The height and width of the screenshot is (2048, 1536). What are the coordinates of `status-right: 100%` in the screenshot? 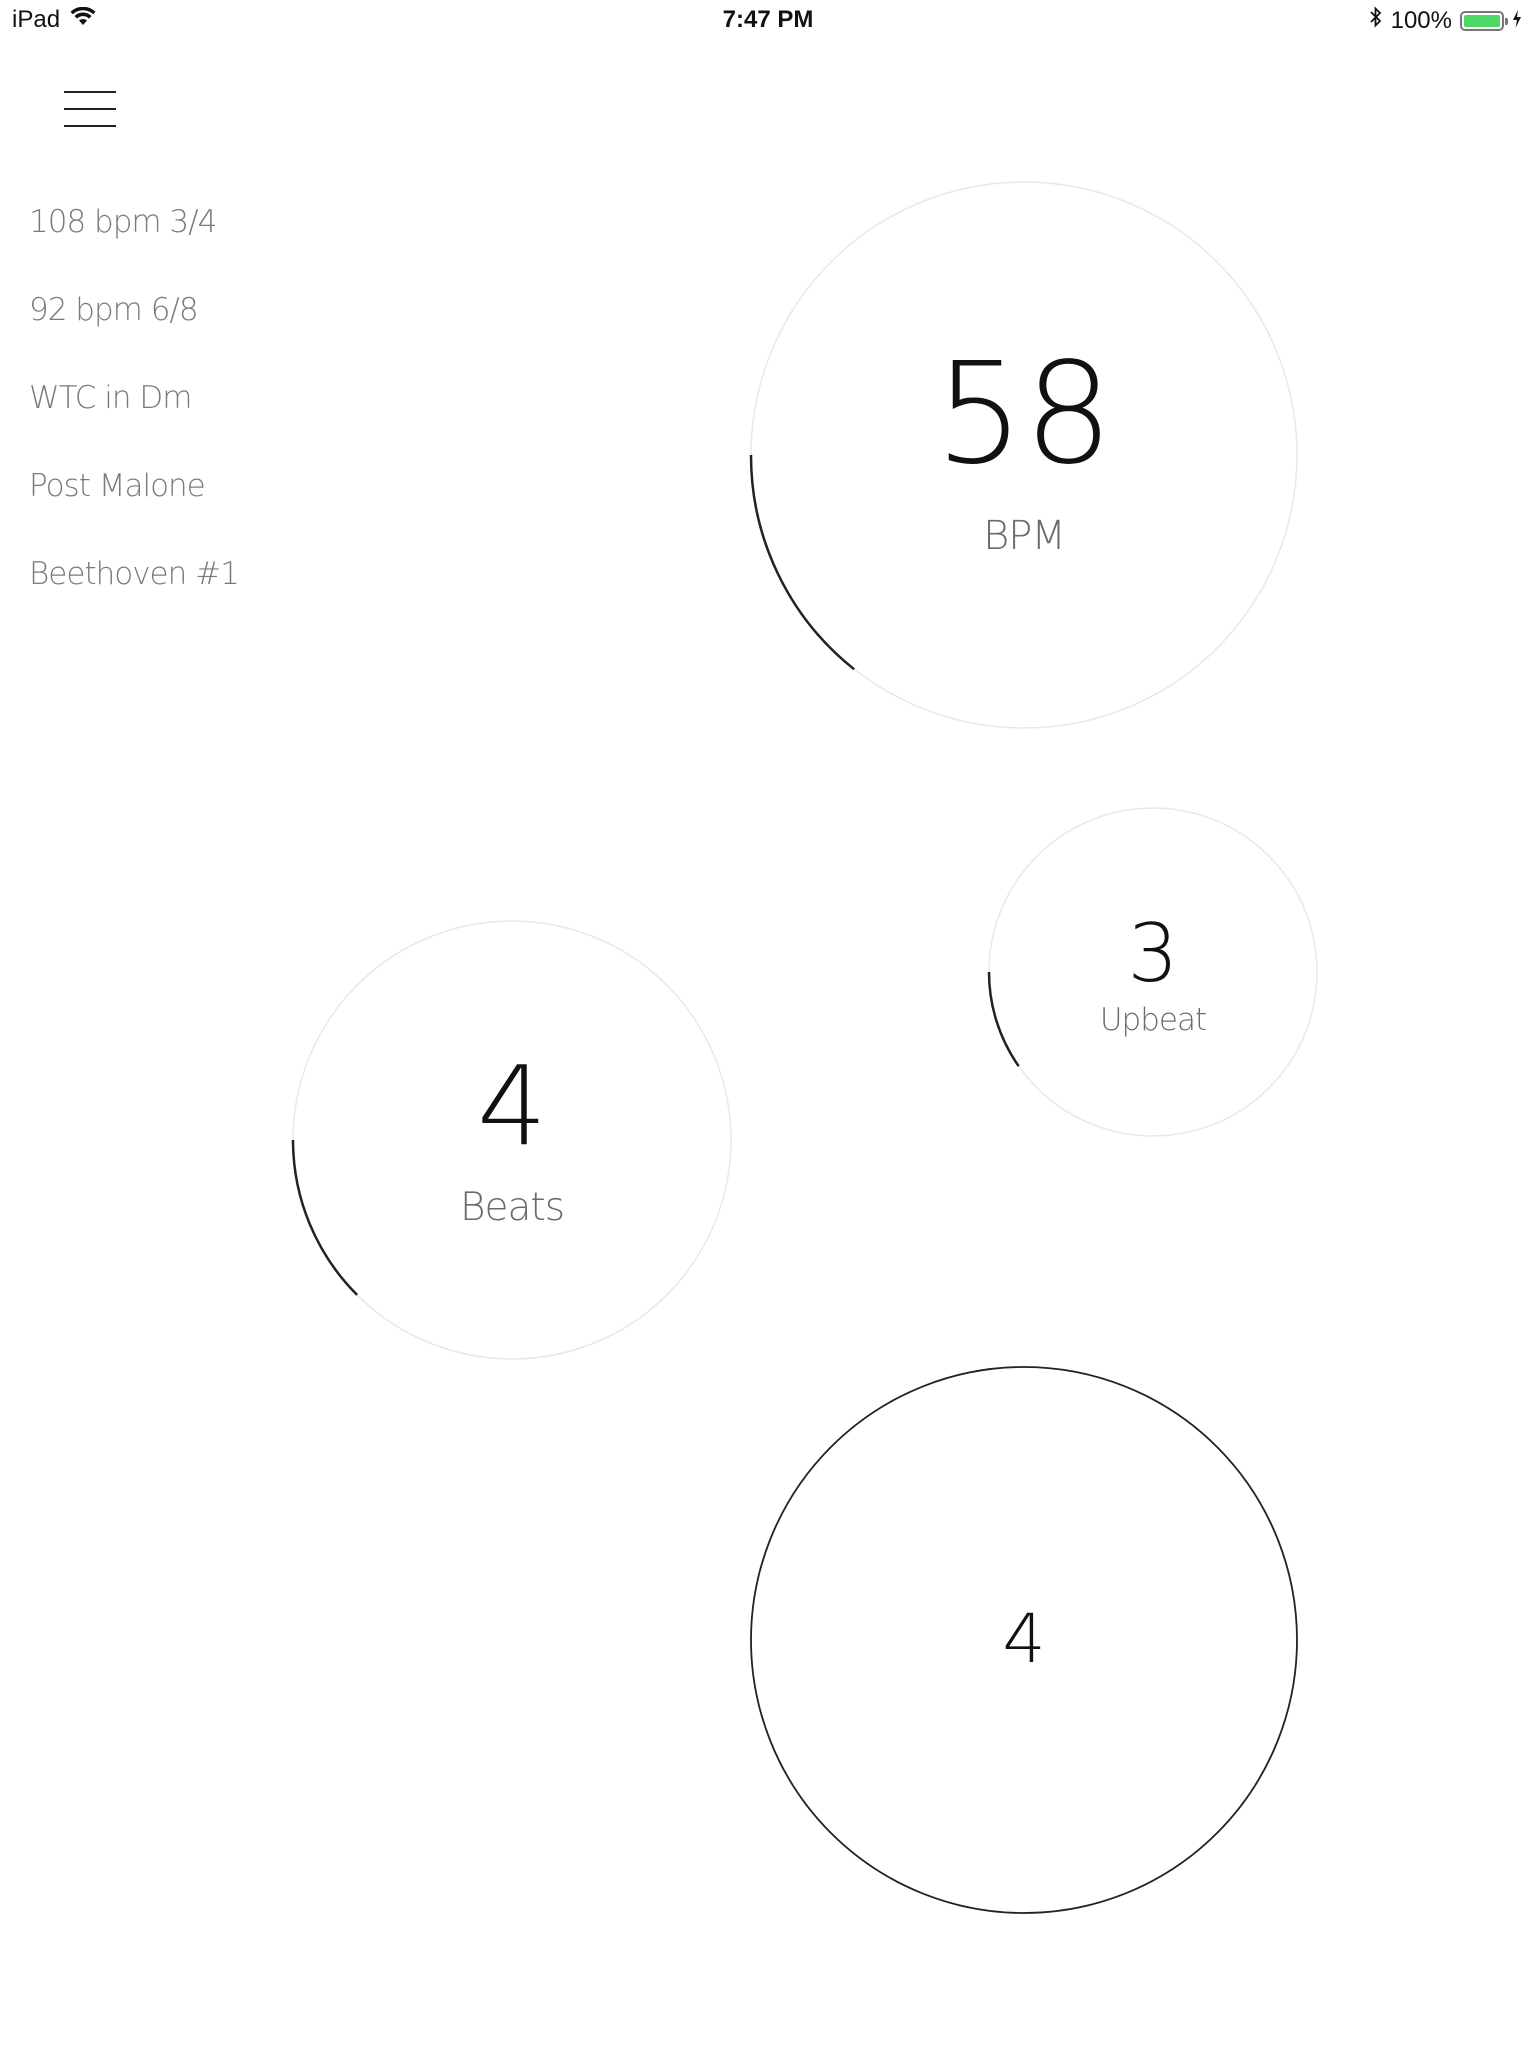 It's located at (1445, 20).